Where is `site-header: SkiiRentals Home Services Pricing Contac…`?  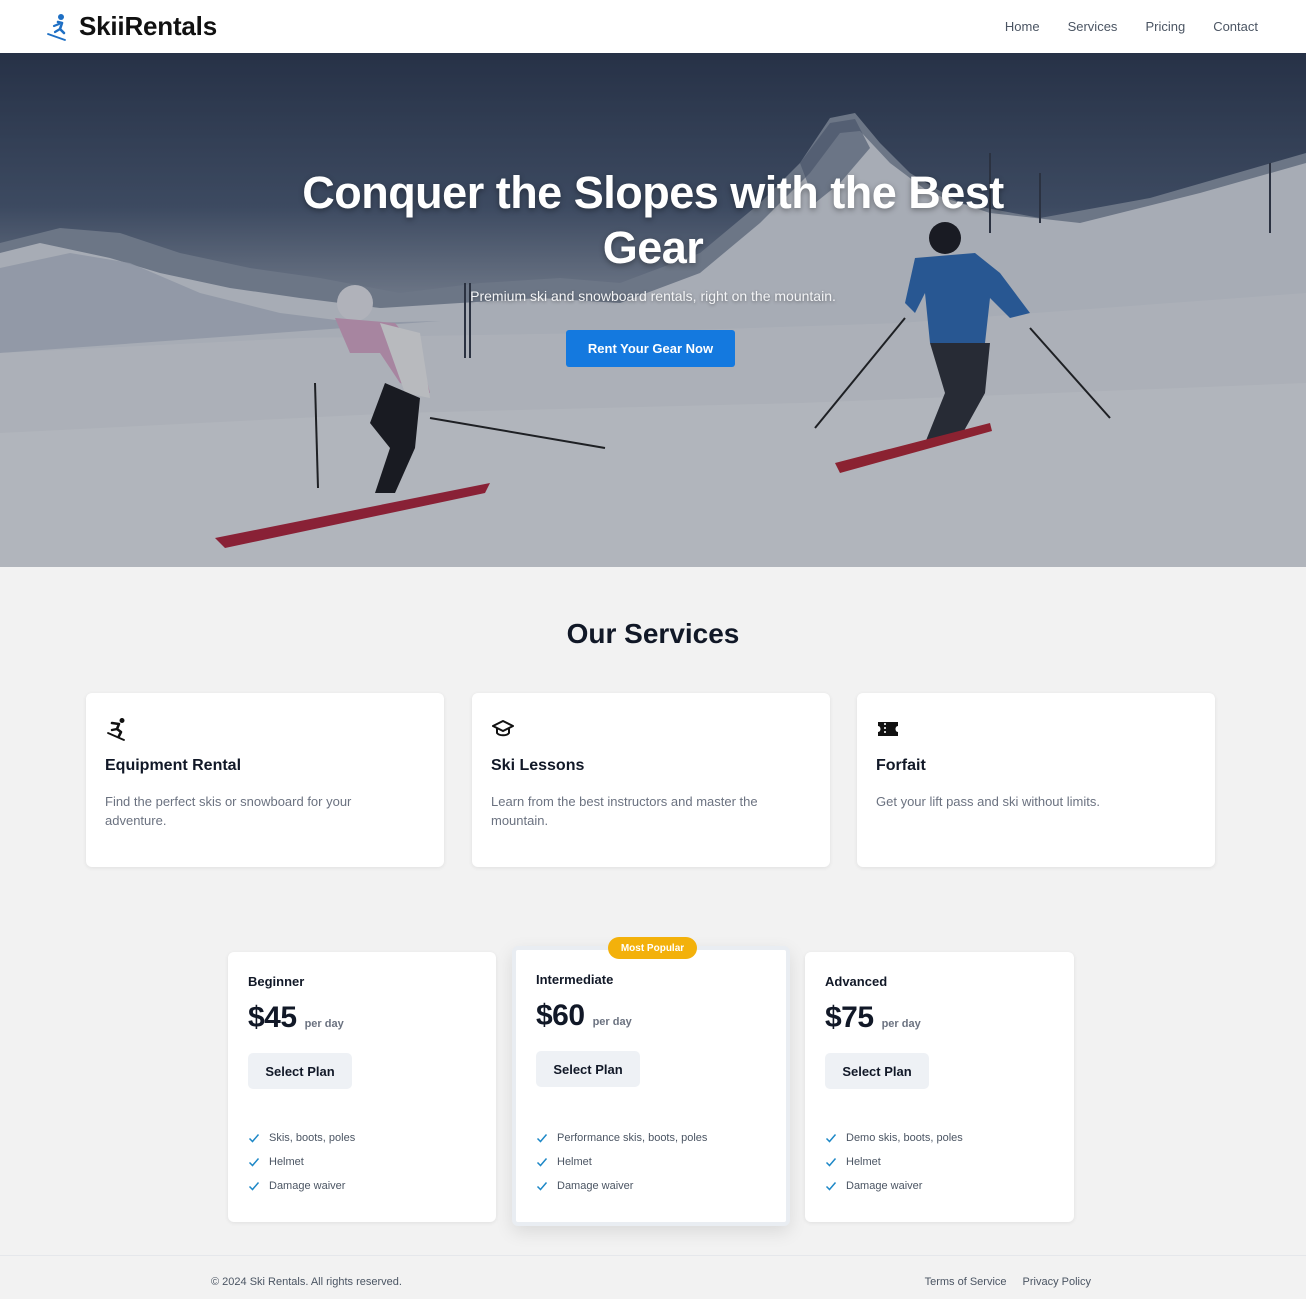 site-header: SkiiRentals Home Services Pricing Contac… is located at coordinates (653, 26).